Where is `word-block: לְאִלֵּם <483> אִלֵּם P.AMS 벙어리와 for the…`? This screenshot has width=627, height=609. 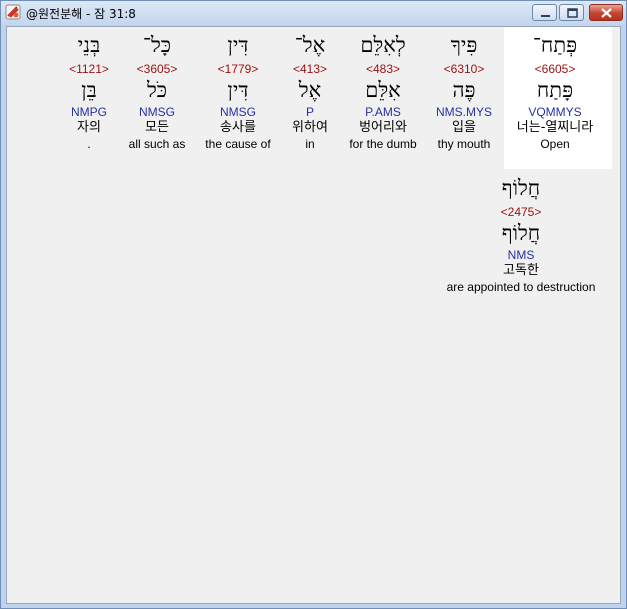 word-block: לְאִלֵּם <483> אִלֵּם P.AMS 벙어리와 for the… is located at coordinates (382, 92).